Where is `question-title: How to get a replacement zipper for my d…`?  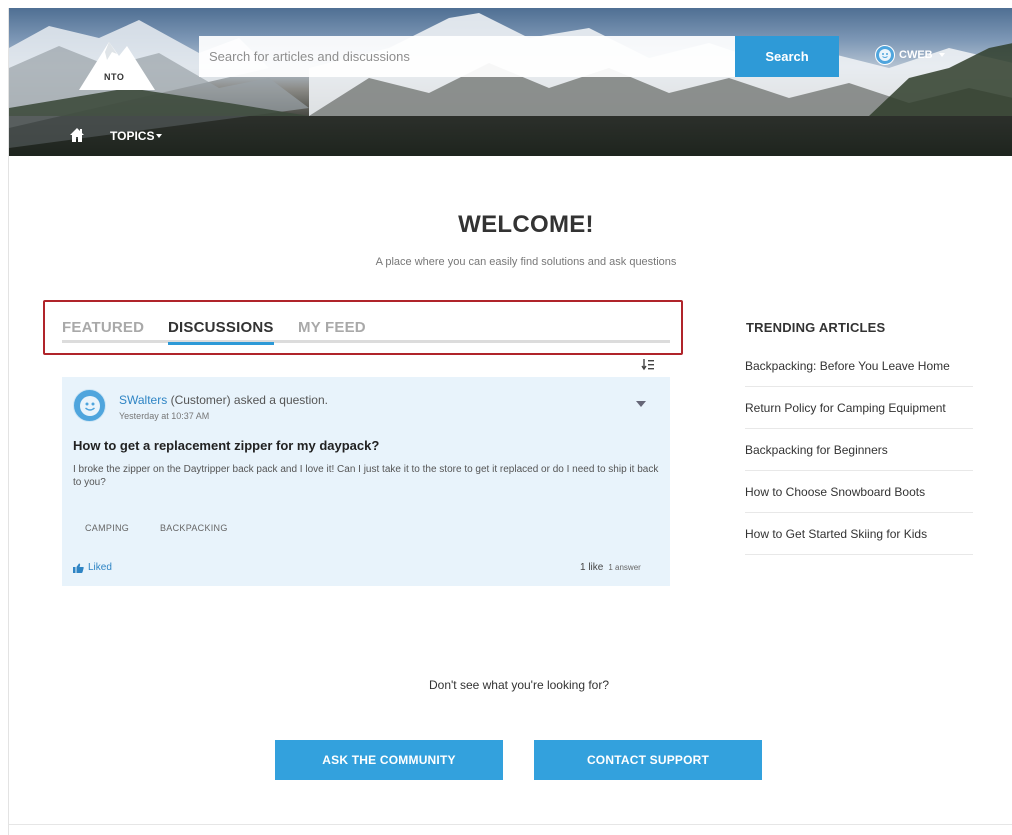
question-title: How to get a replacement zipper for my d… is located at coordinates (226, 445).